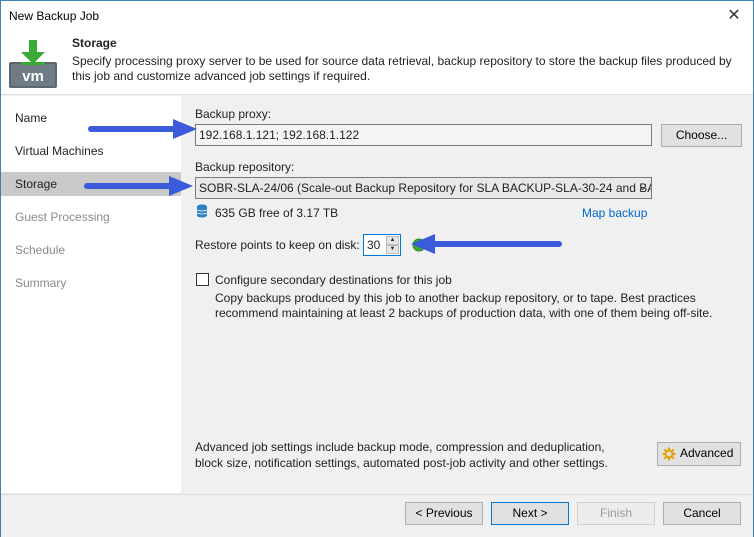  What do you see at coordinates (91, 151) in the screenshot?
I see `sidebar-item-virtual-machines: Virtual Machines` at bounding box center [91, 151].